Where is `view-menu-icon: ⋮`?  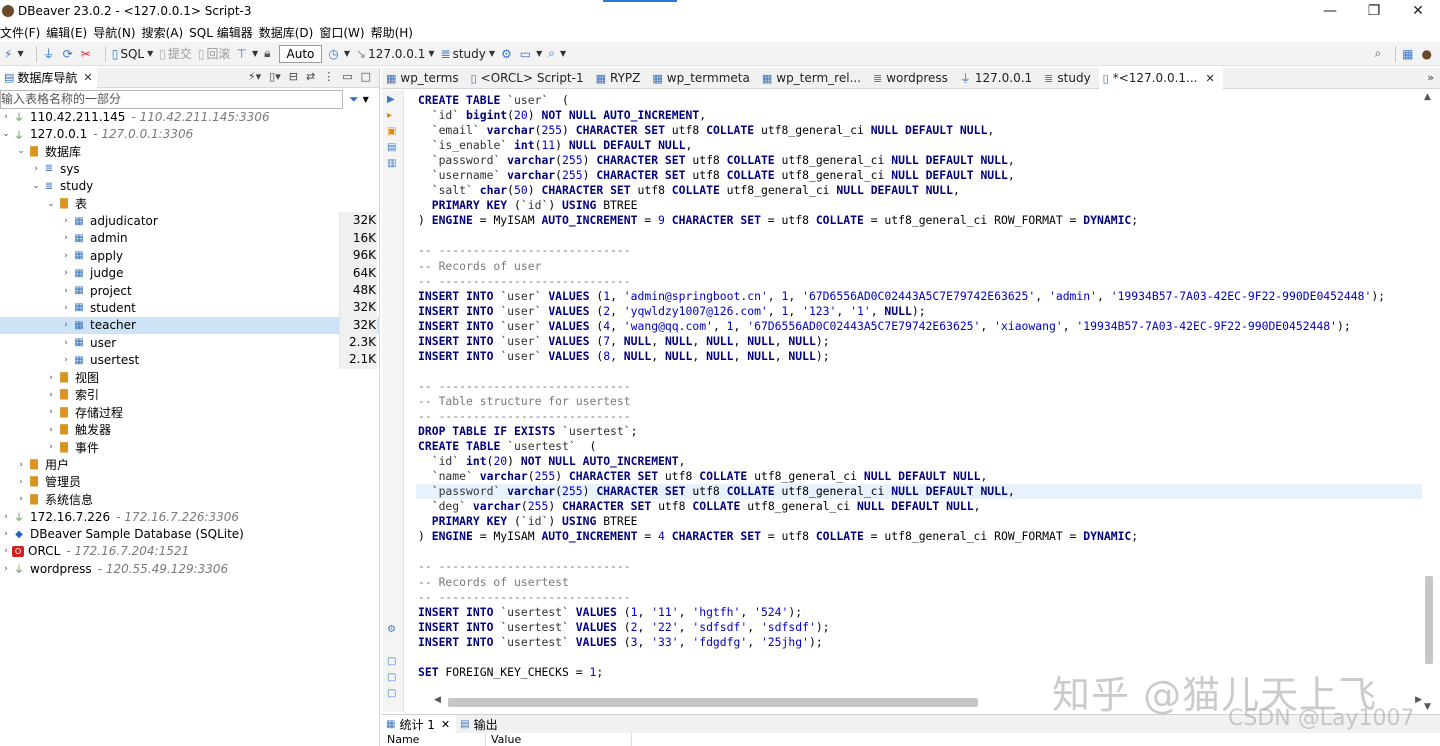 view-menu-icon: ⋮ is located at coordinates (328, 76).